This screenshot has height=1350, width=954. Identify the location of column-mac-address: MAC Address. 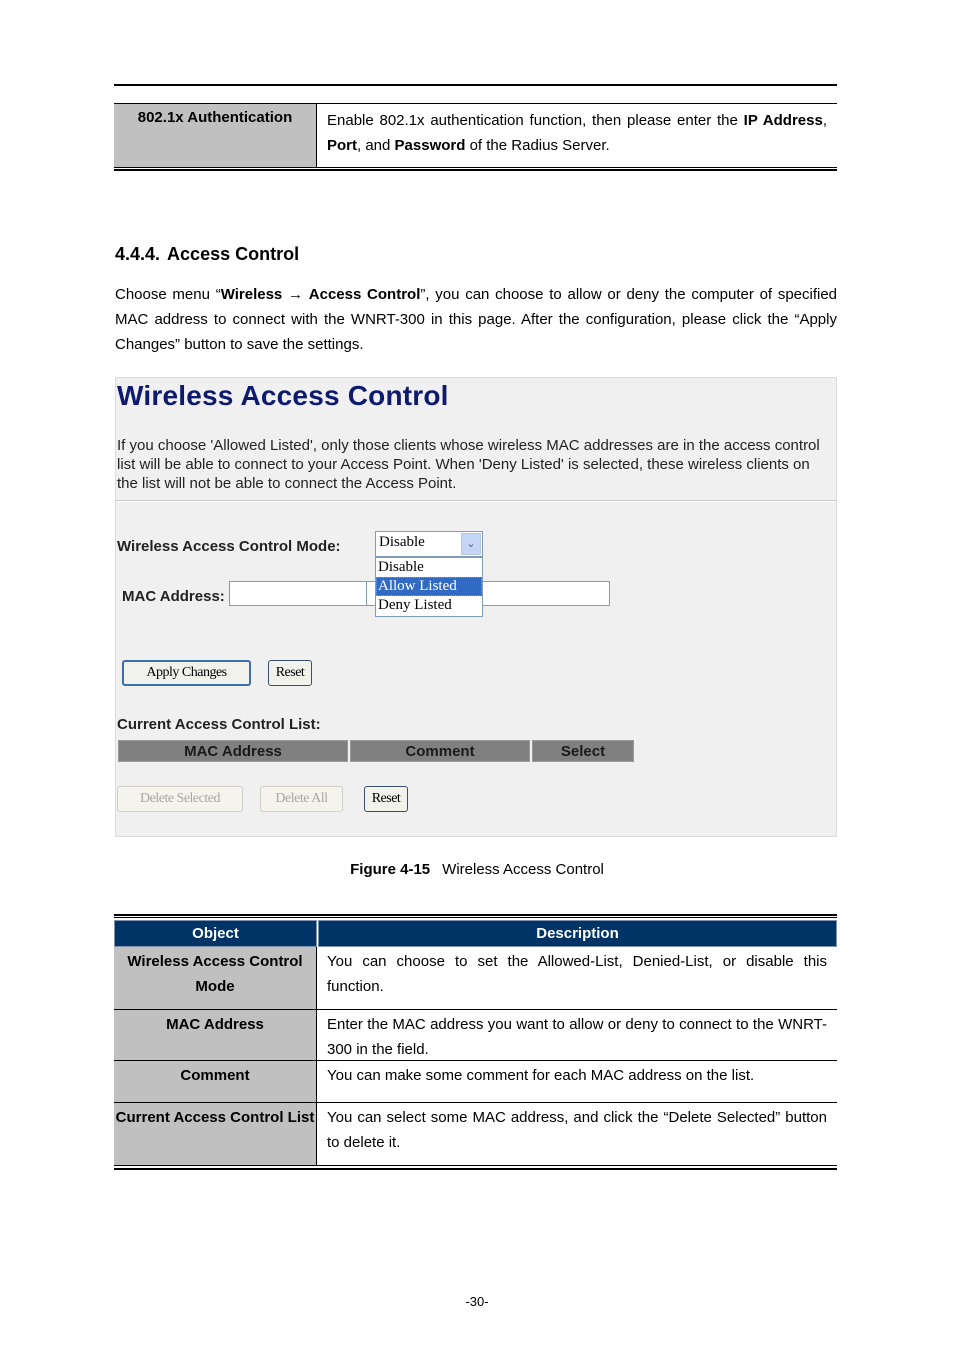
(233, 751).